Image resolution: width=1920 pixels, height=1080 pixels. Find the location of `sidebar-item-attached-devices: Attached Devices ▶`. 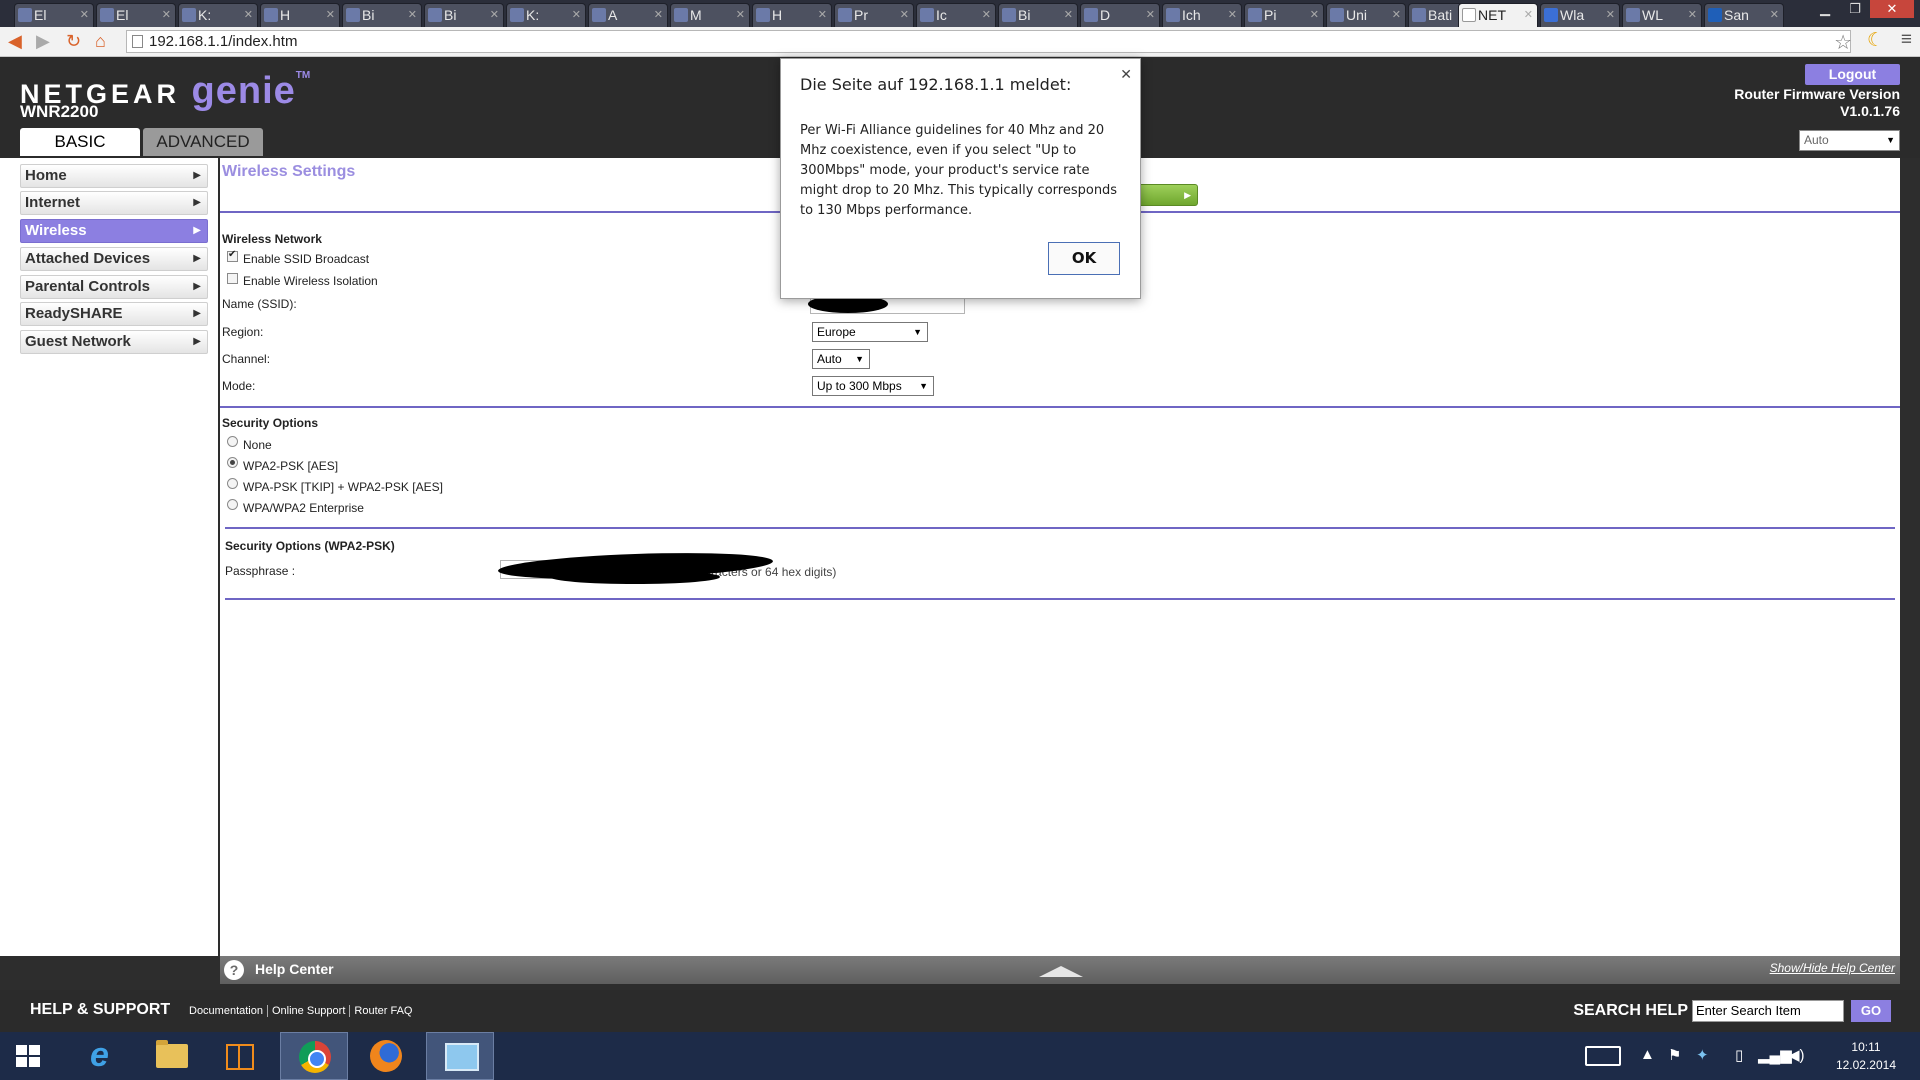

sidebar-item-attached-devices: Attached Devices ▶ is located at coordinates (114, 259).